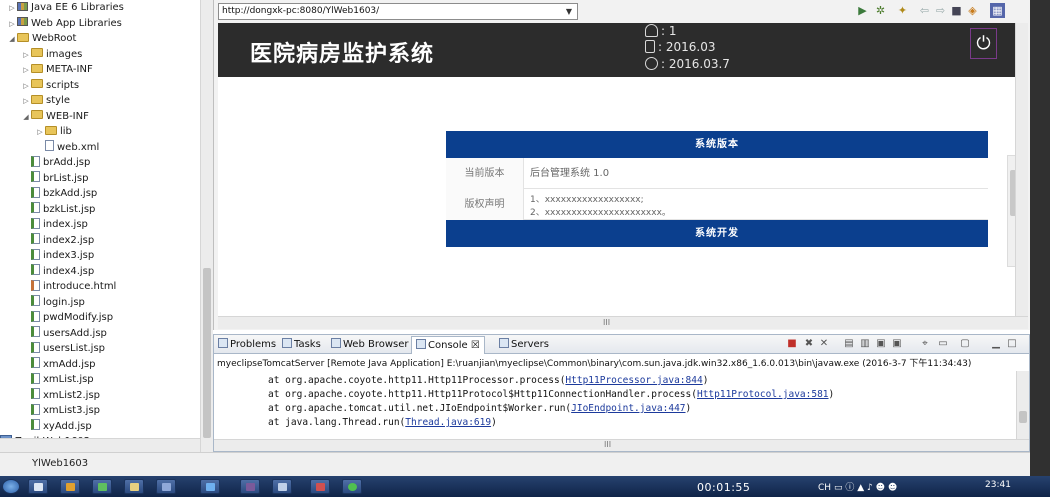  Describe the element at coordinates (58, 379) in the screenshot. I see `tree-item: xmList.jsp` at that location.